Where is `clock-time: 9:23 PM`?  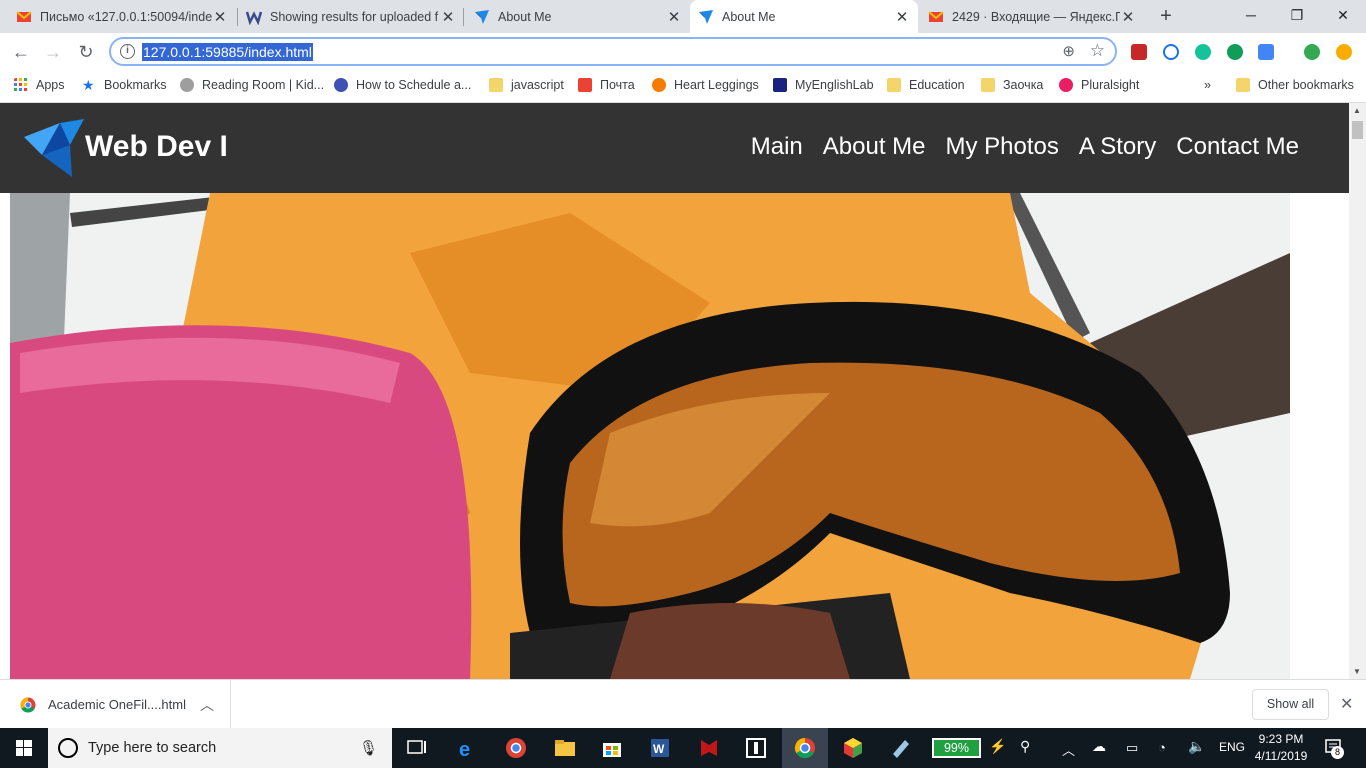
clock-time: 9:23 PM is located at coordinates (1281, 739).